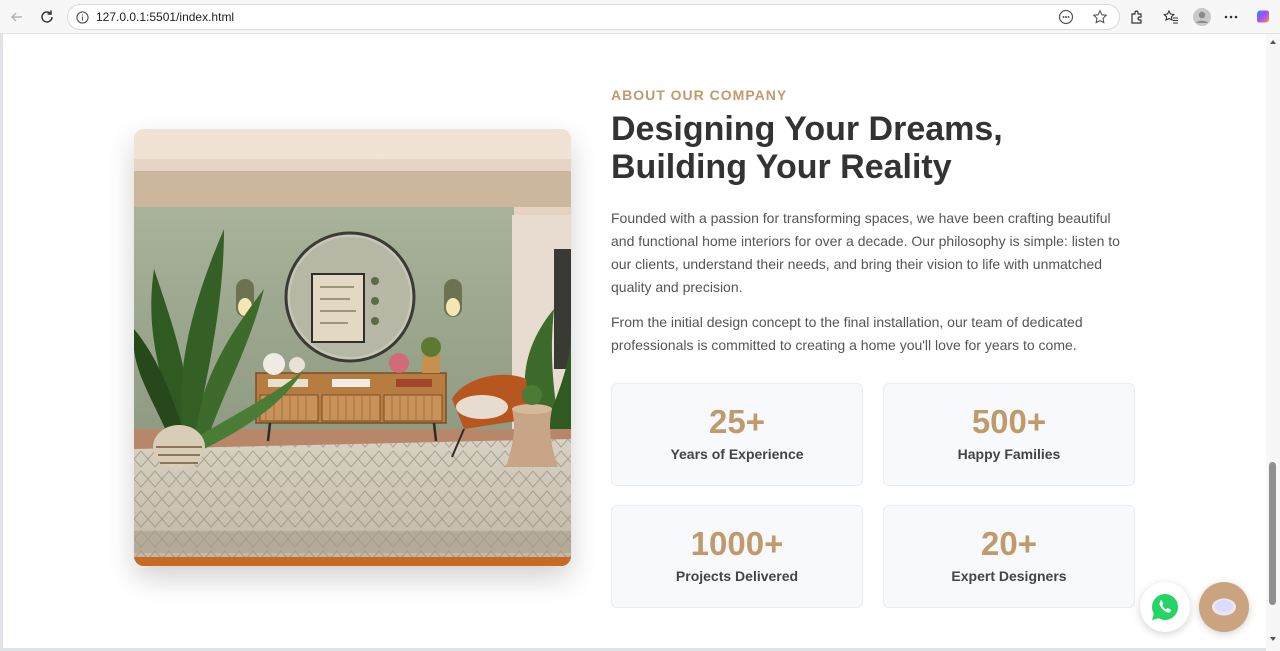 Image resolution: width=1280 pixels, height=651 pixels. I want to click on reload-button, so click(47, 17).